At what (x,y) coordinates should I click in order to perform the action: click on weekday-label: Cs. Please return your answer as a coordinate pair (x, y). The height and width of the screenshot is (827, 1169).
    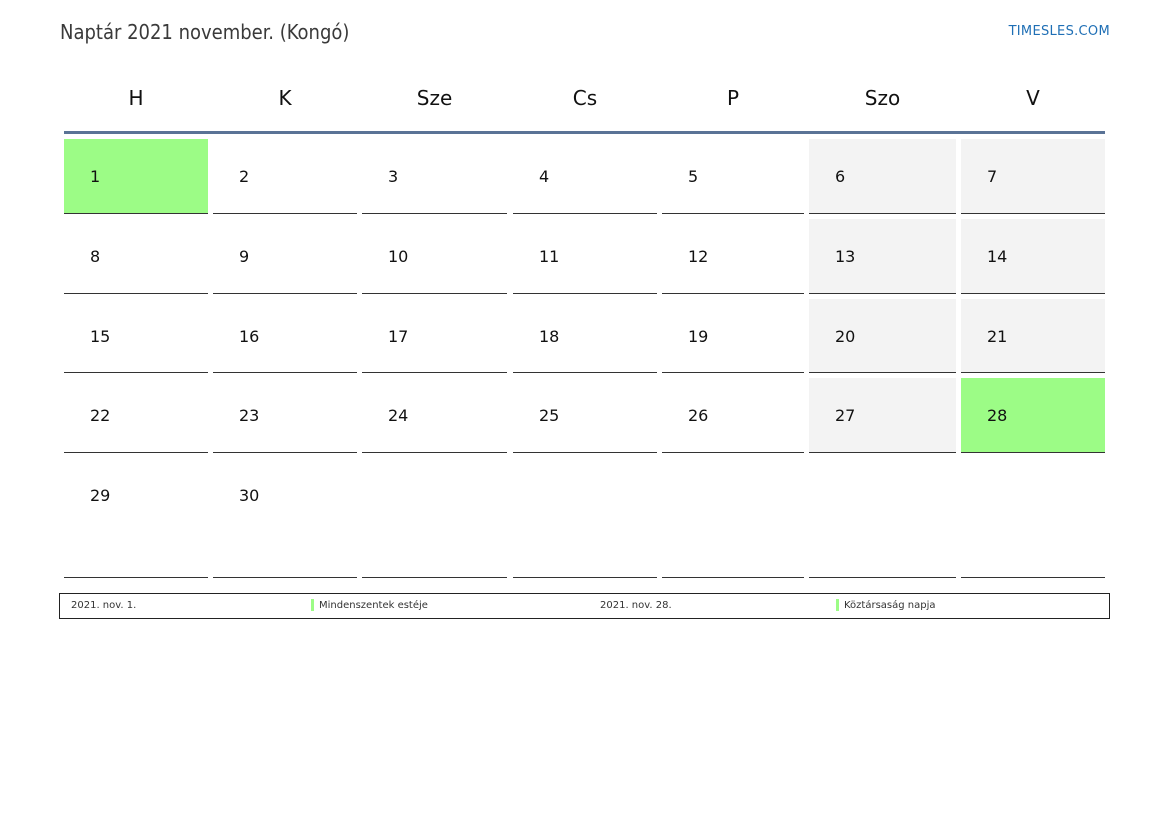
    Looking at the image, I should click on (585, 98).